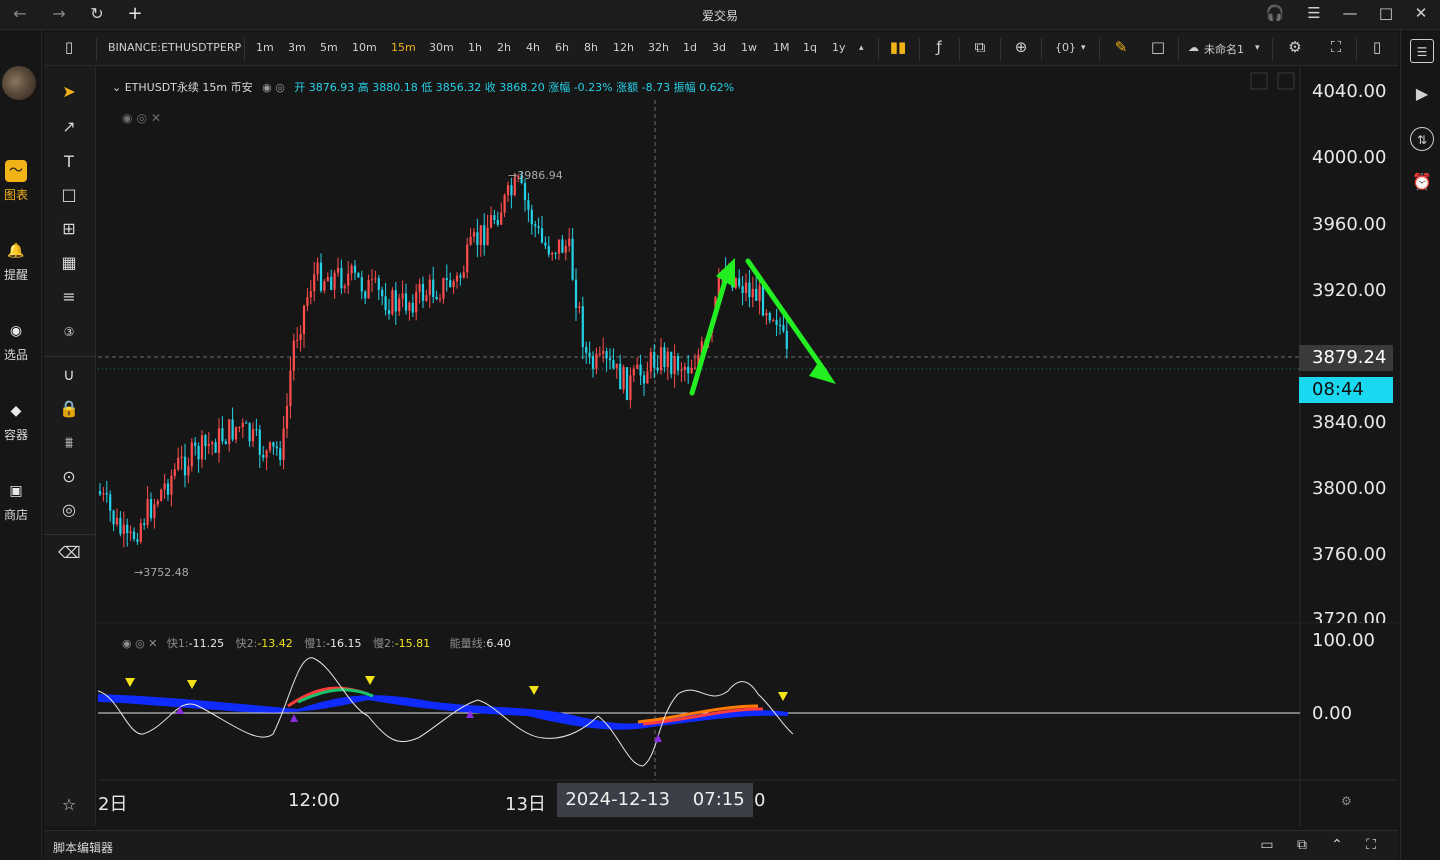 The image size is (1440, 860). What do you see at coordinates (1377, 47) in the screenshot?
I see `panel-toggle-icon: ▯` at bounding box center [1377, 47].